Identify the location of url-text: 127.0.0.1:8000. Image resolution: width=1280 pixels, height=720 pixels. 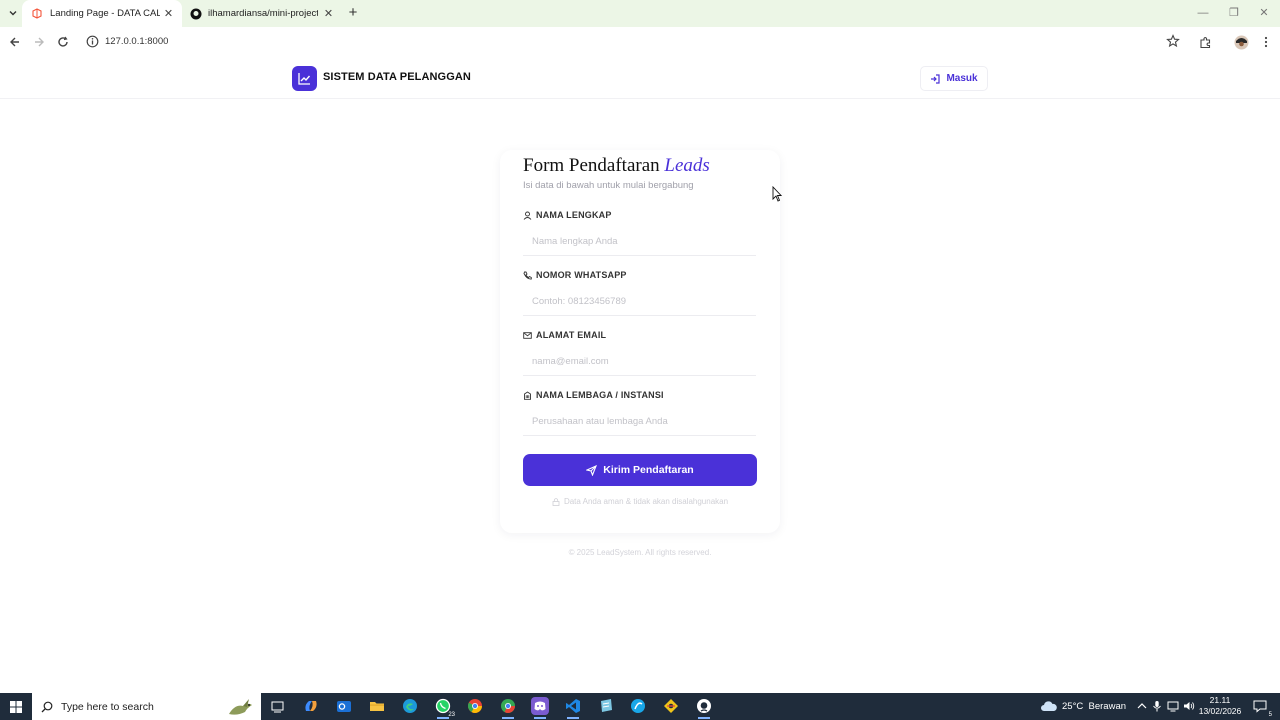
(137, 41).